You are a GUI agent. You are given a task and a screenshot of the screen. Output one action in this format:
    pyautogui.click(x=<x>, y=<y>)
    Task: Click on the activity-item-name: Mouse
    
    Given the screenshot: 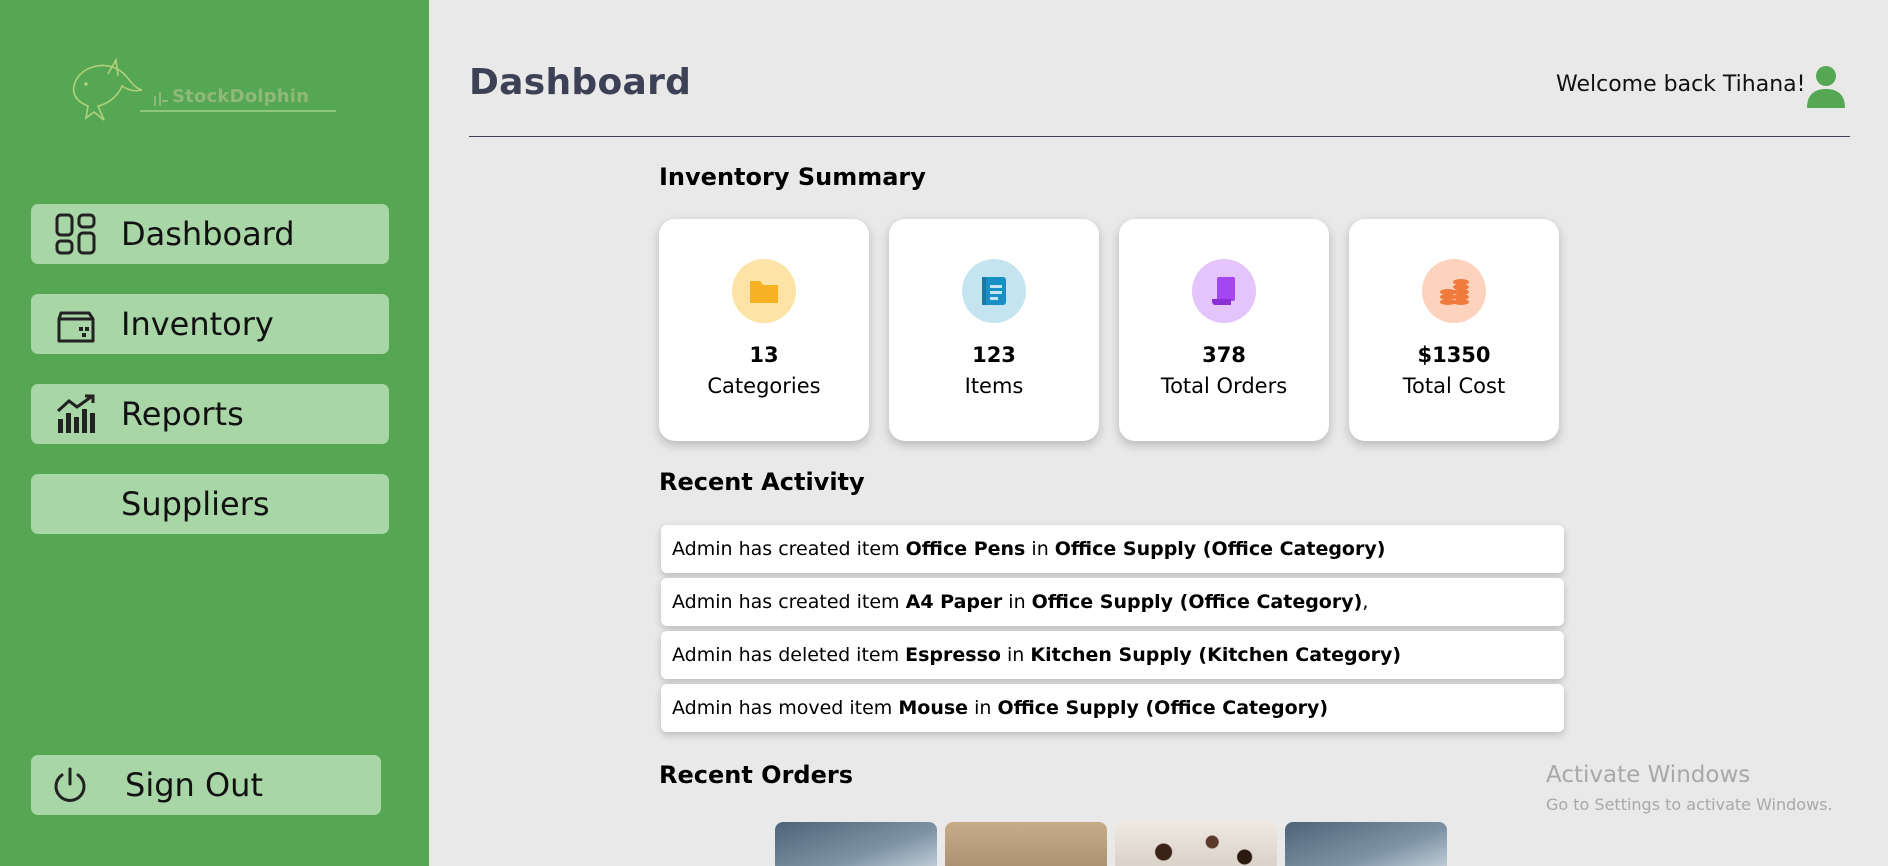 What is the action you would take?
    pyautogui.click(x=933, y=708)
    